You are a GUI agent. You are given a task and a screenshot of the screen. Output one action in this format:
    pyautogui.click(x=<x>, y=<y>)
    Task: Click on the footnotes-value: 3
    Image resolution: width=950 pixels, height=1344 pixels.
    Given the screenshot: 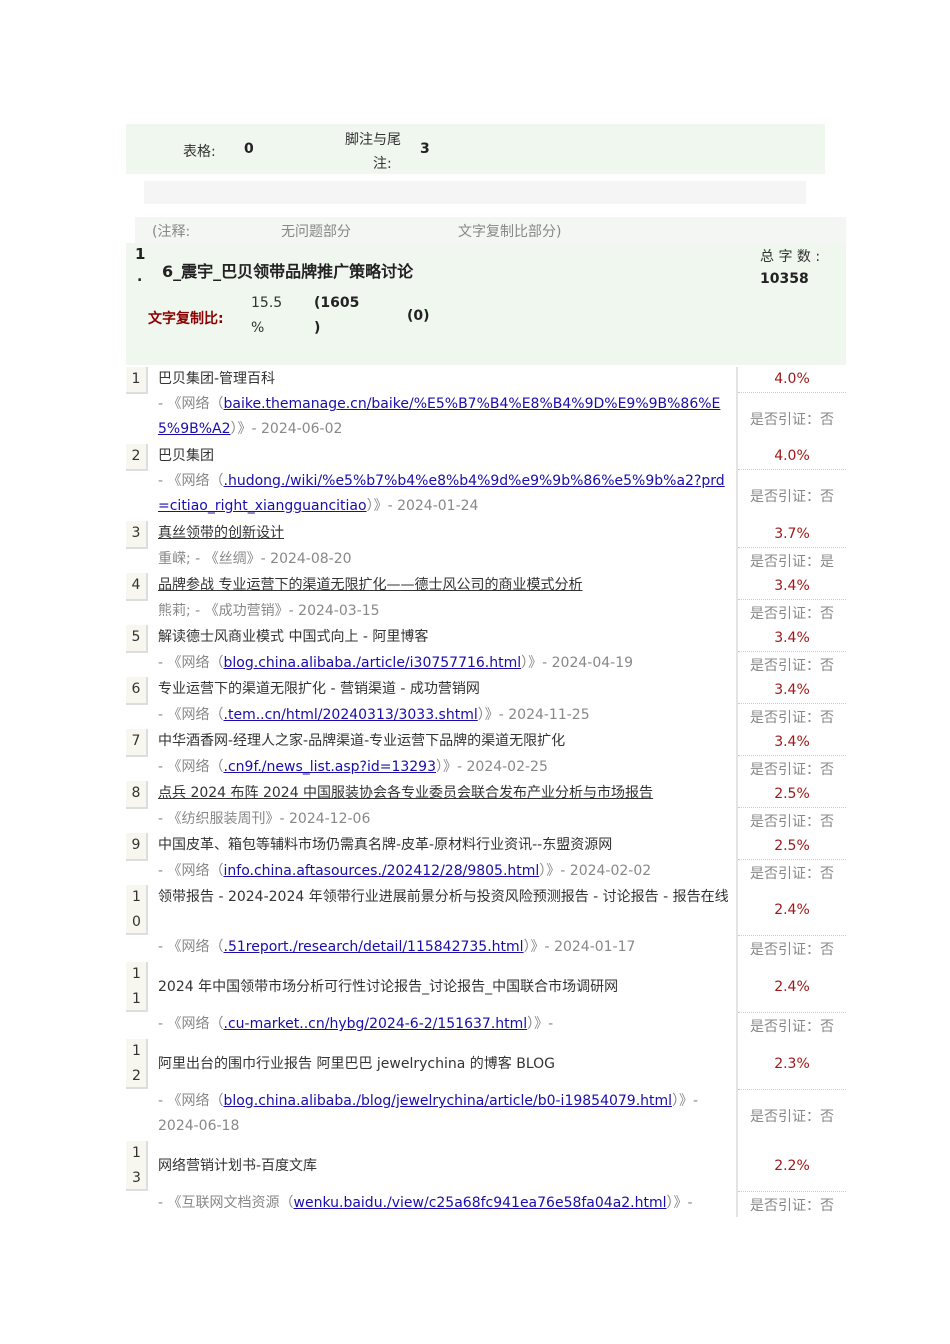 What is the action you would take?
    pyautogui.click(x=425, y=149)
    